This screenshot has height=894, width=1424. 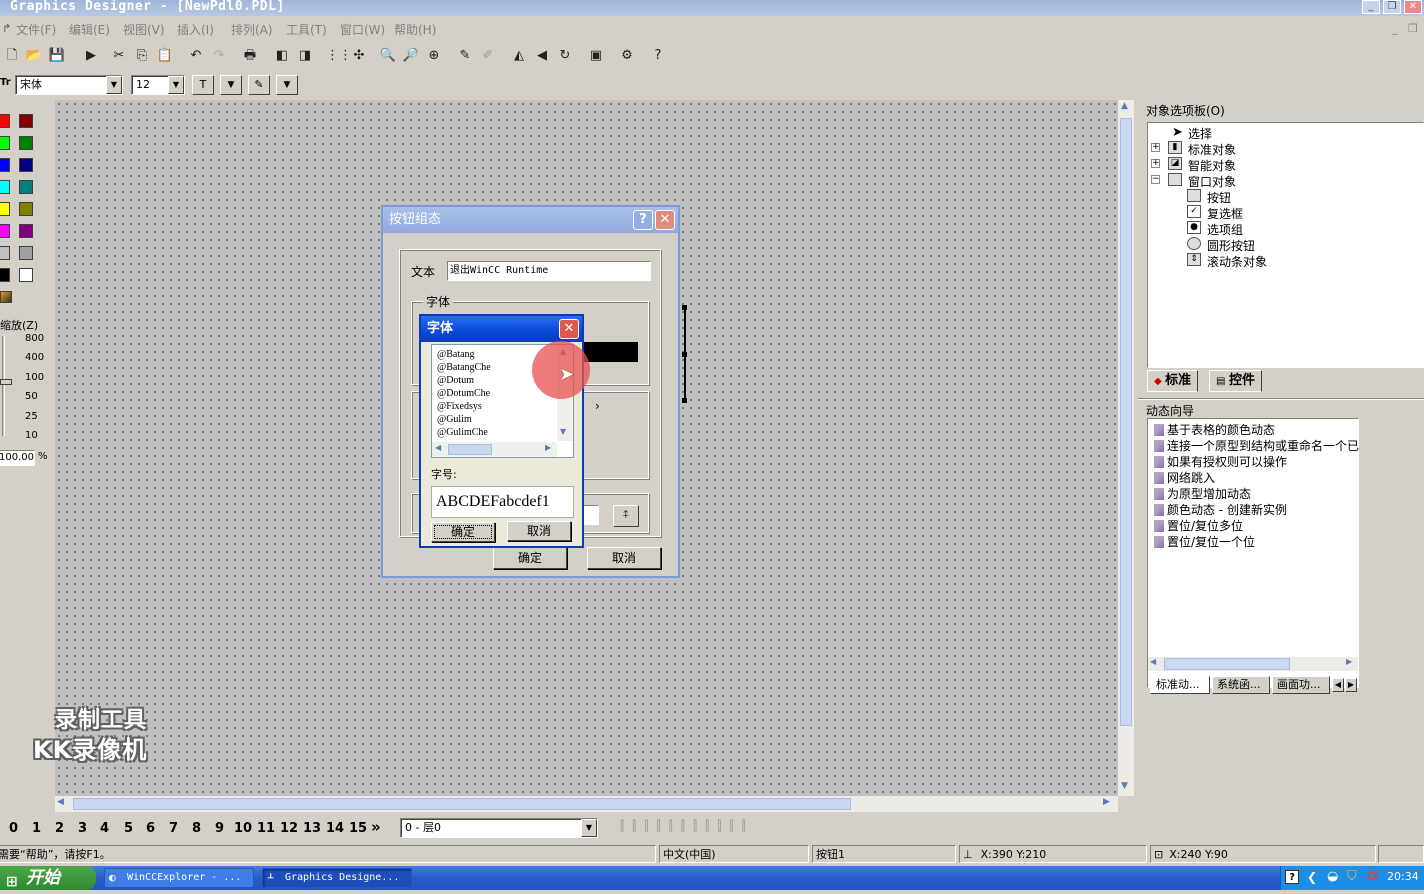 What do you see at coordinates (89, 29) in the screenshot?
I see `menu-edit: 编辑(E)` at bounding box center [89, 29].